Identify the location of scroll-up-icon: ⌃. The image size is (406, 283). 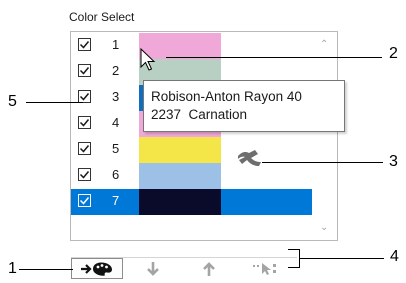
(324, 44).